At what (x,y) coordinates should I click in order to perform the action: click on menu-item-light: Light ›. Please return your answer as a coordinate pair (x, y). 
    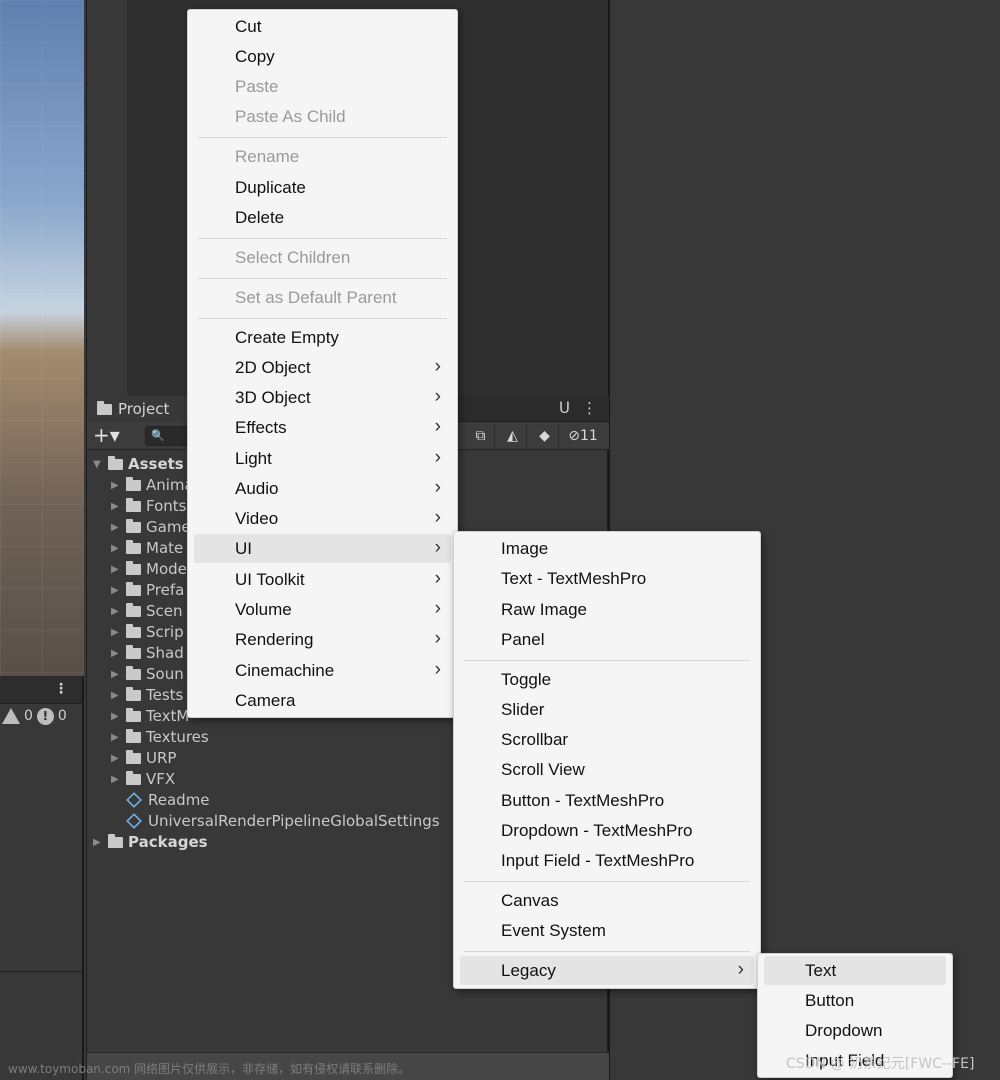
    Looking at the image, I should click on (322, 458).